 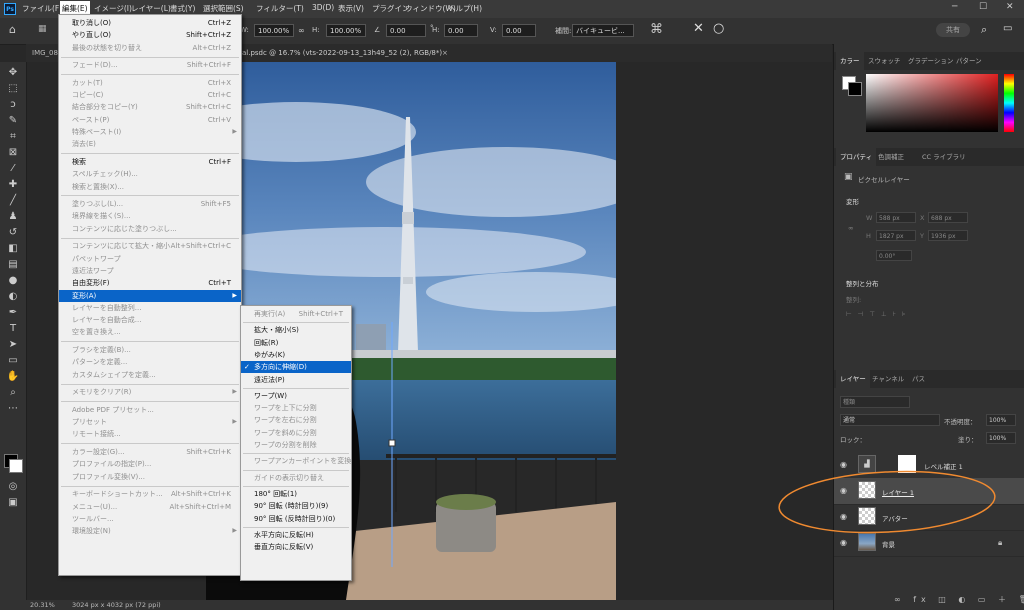 What do you see at coordinates (930, 61) in the screenshot?
I see `tab-gradients: グラデーション` at bounding box center [930, 61].